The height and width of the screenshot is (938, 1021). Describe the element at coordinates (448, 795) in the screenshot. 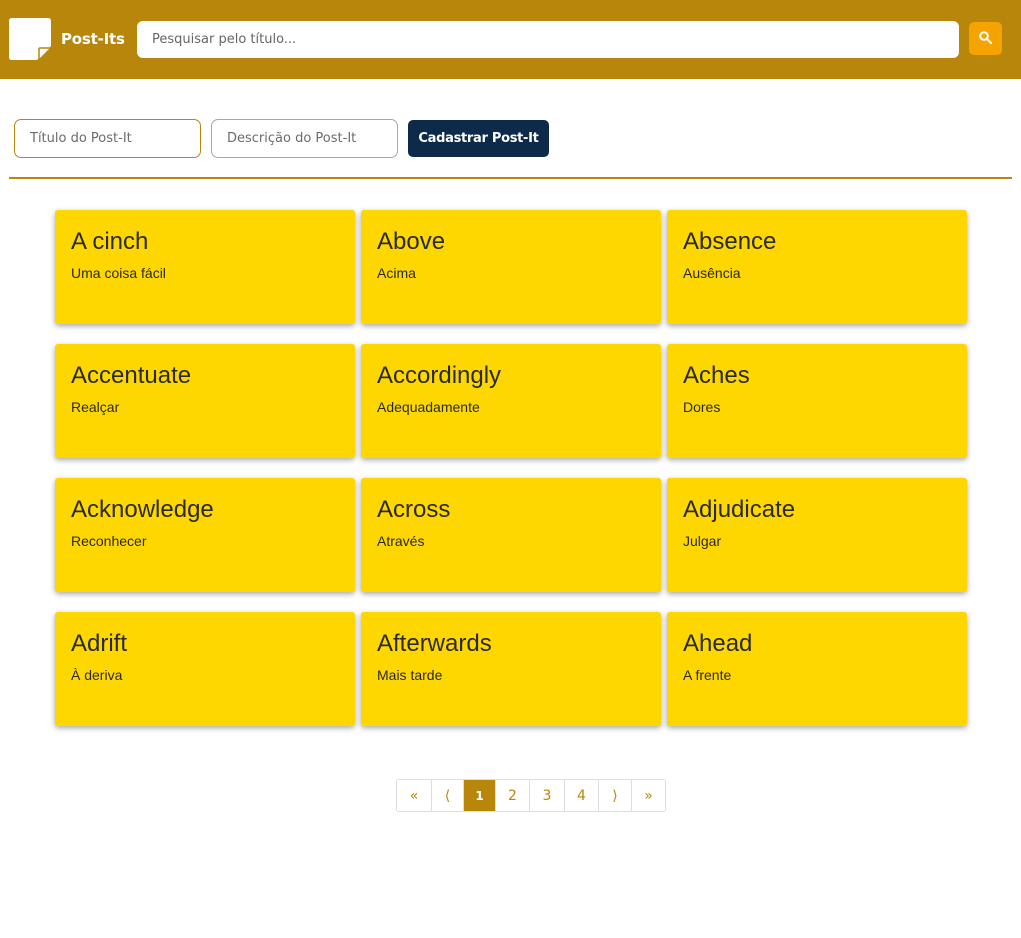

I see `prev-page-button: ⟨` at that location.